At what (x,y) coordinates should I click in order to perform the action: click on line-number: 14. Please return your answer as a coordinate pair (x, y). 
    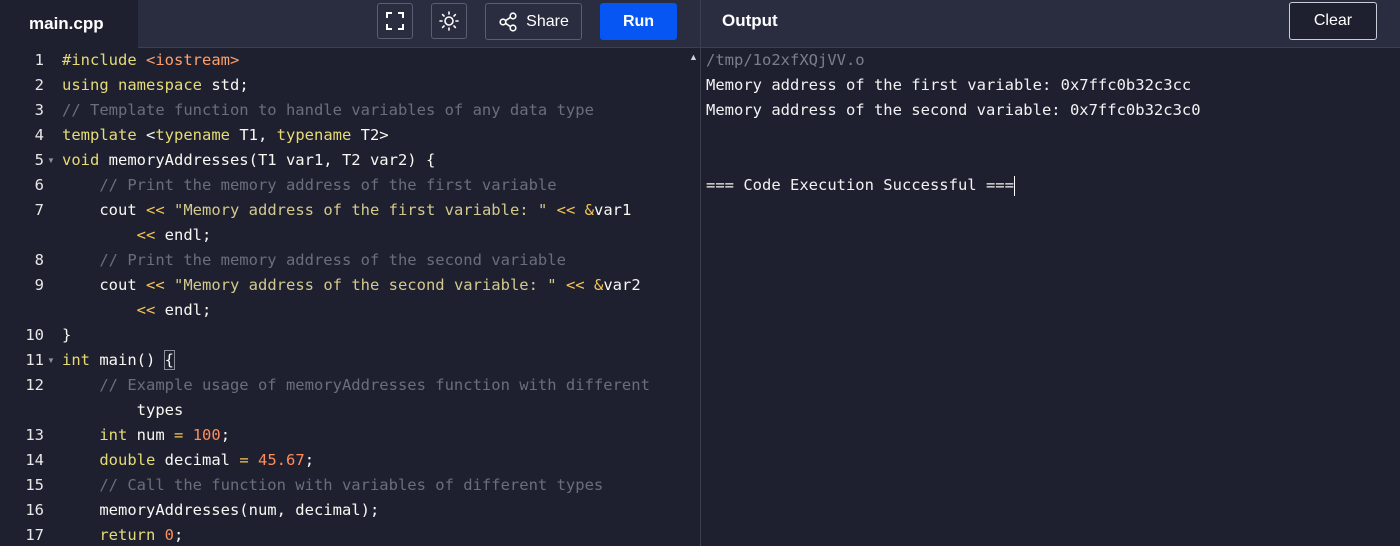
    Looking at the image, I should click on (34, 460).